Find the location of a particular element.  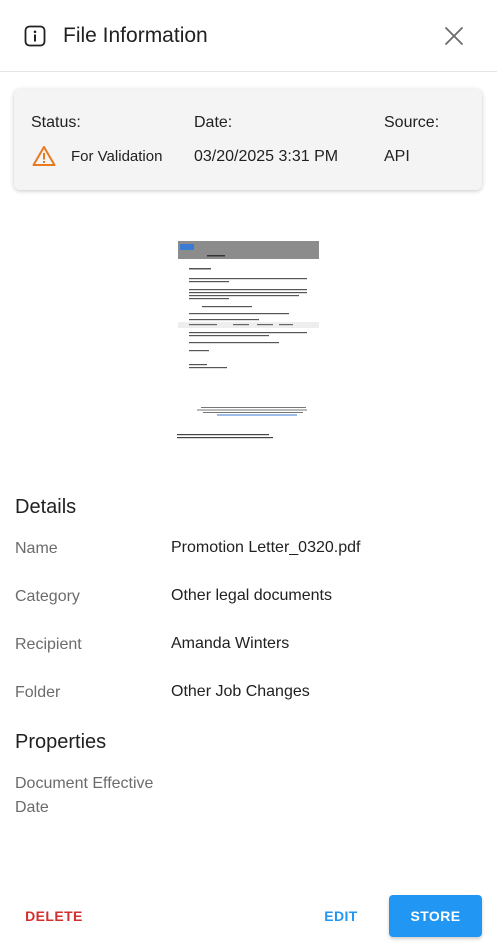

document-preview is located at coordinates (248, 348).